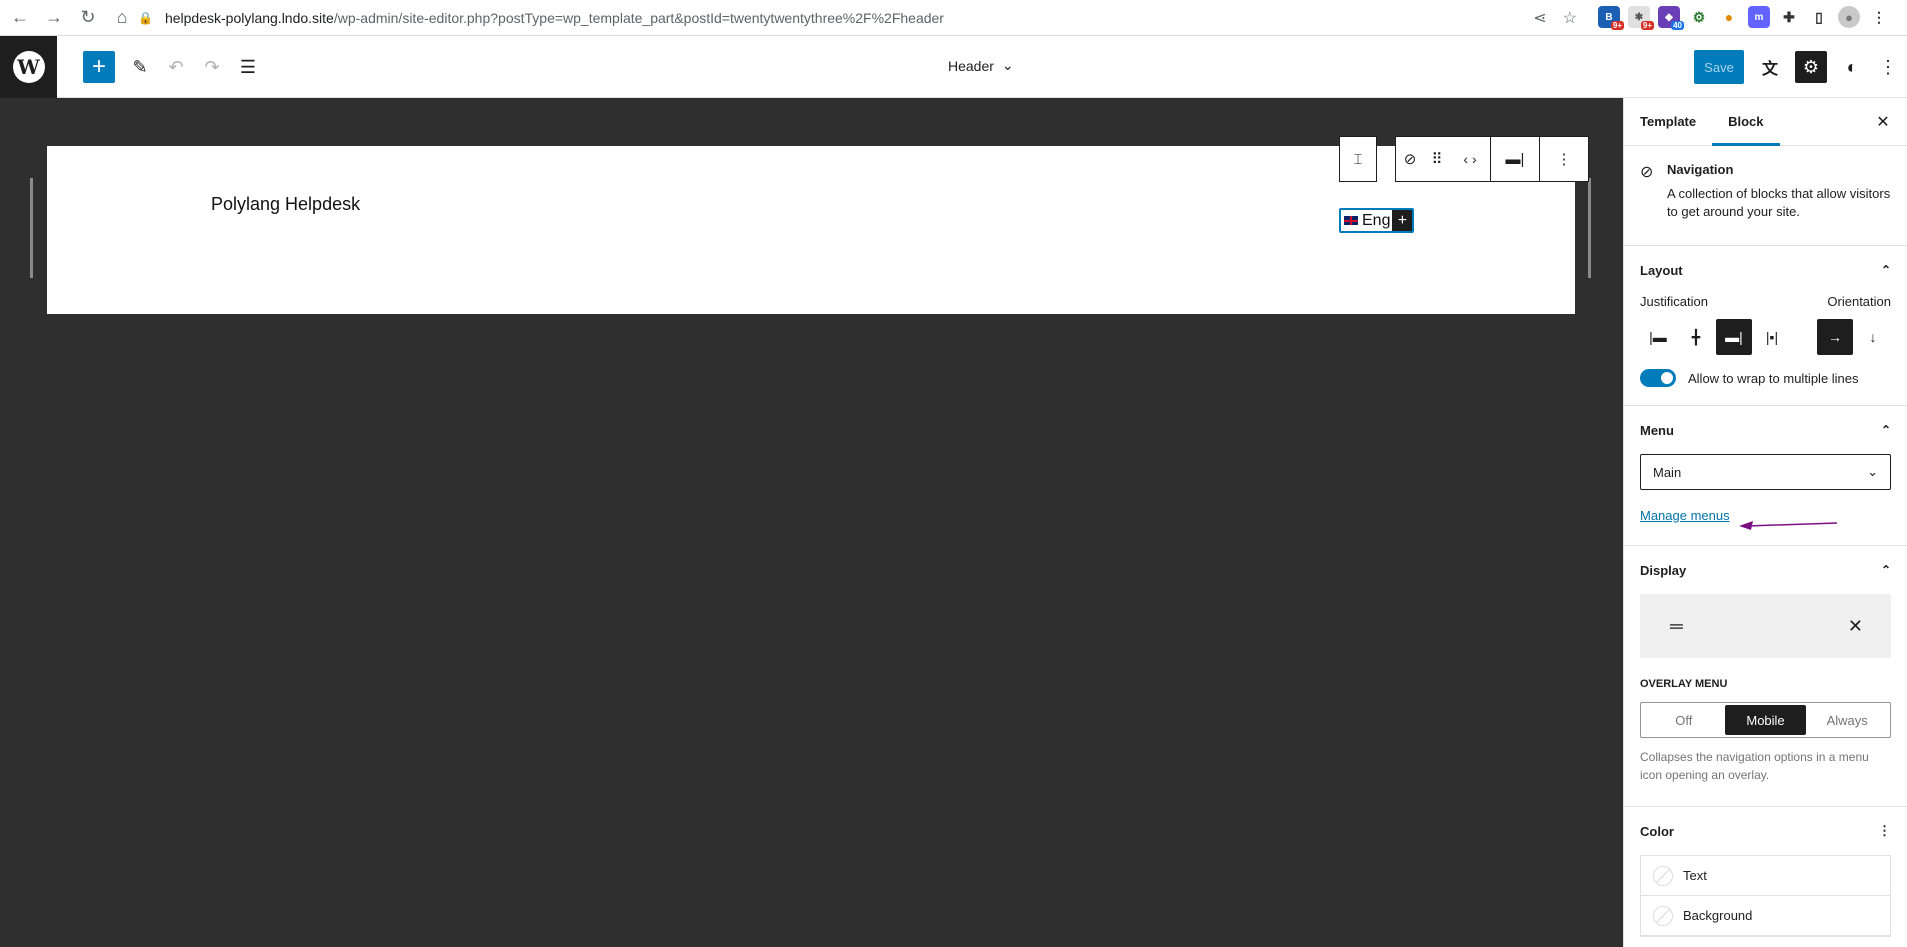  What do you see at coordinates (31, 228) in the screenshot?
I see `resize-handle-left` at bounding box center [31, 228].